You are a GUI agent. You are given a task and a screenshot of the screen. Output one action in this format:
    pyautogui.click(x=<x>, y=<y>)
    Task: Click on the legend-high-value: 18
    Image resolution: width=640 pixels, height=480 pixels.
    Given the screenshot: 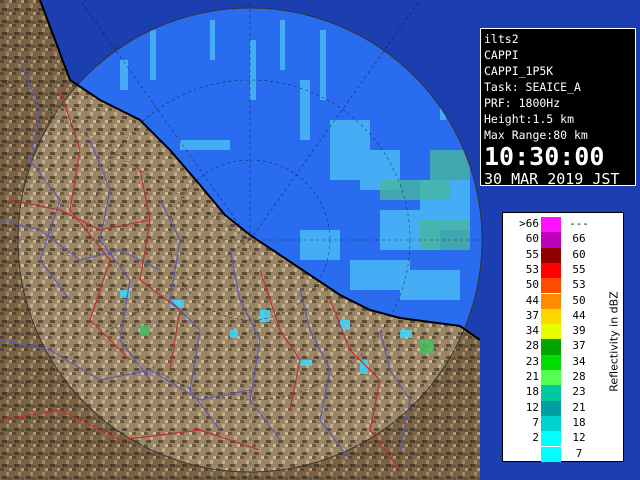 What is the action you would take?
    pyautogui.click(x=579, y=422)
    